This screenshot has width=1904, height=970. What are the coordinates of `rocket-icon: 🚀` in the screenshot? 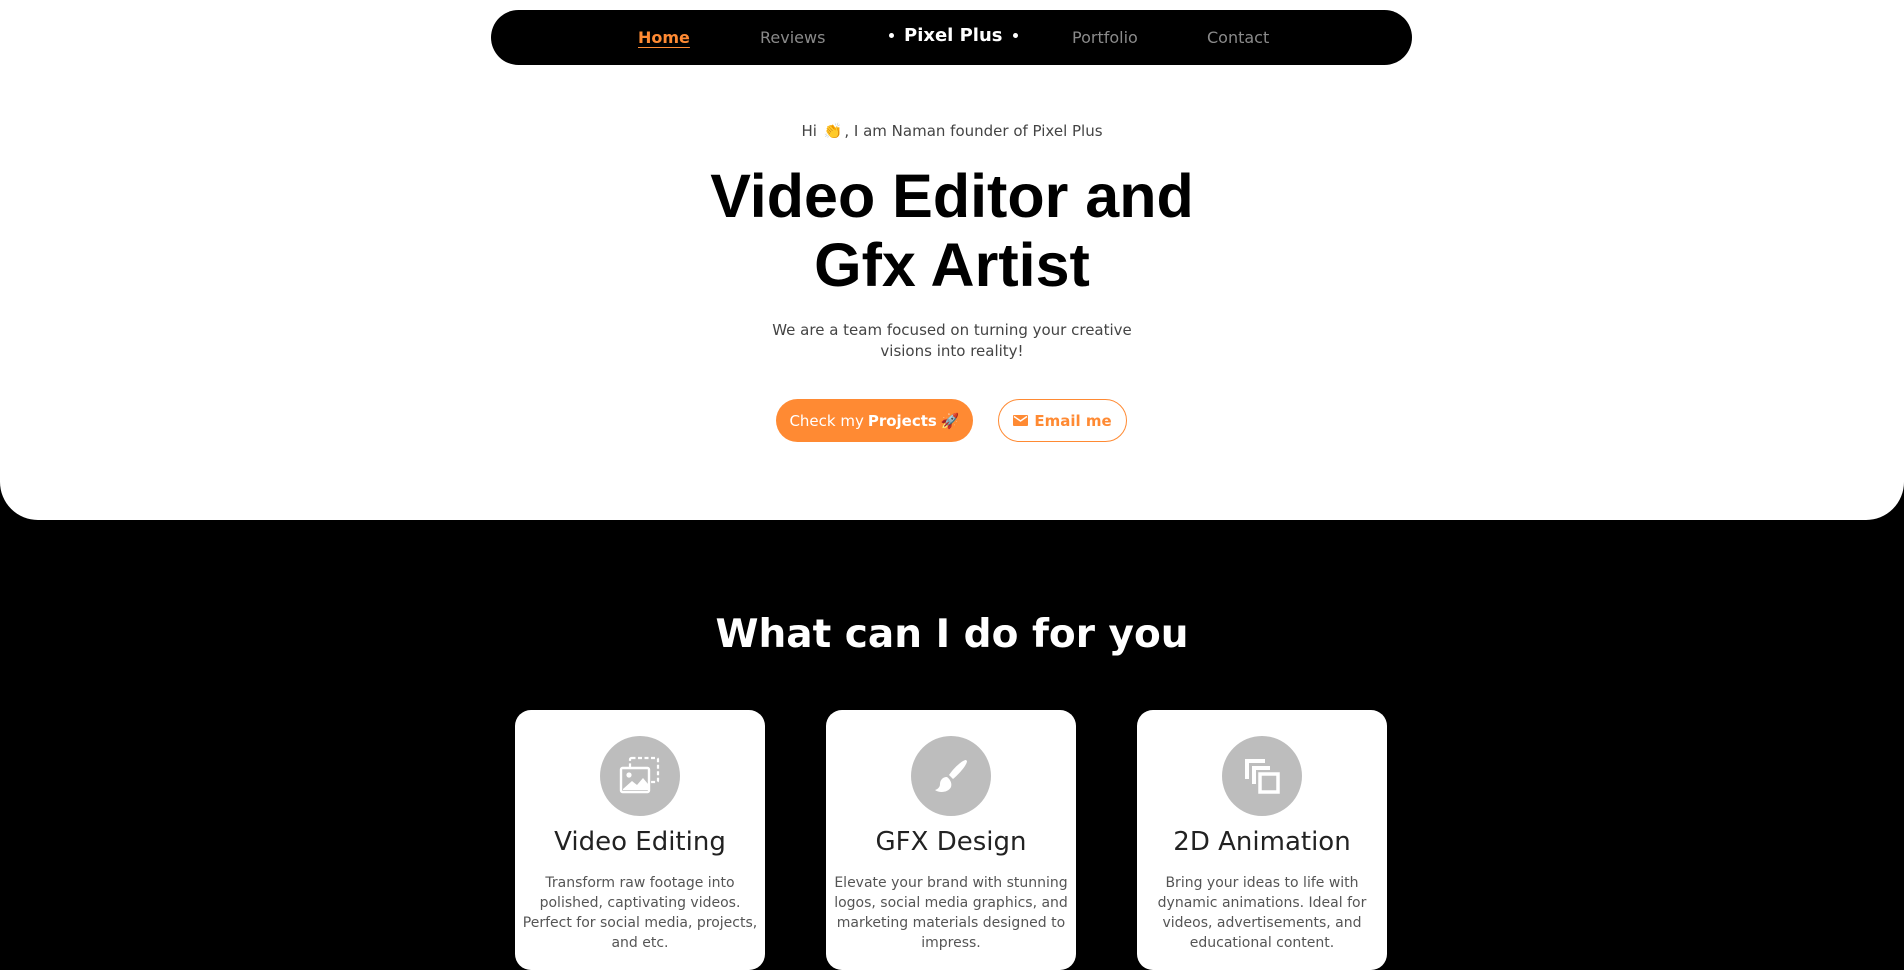 It's located at (950, 420).